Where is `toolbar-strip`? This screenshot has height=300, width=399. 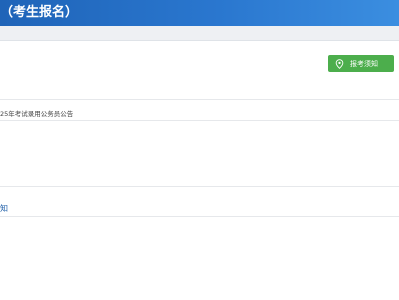 toolbar-strip is located at coordinates (199, 33).